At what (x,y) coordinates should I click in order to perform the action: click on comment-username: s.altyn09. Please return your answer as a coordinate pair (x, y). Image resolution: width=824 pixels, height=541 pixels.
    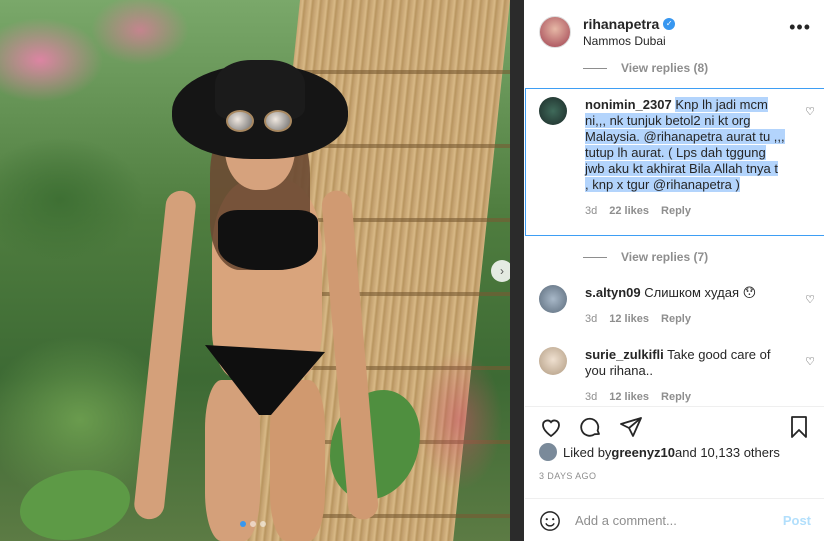
    Looking at the image, I should click on (613, 292).